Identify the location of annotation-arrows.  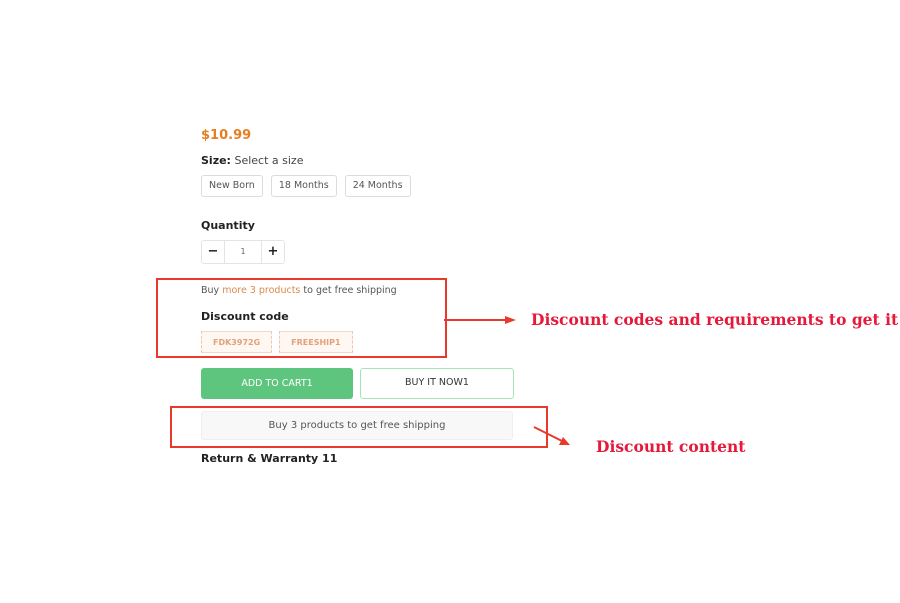
(507, 380).